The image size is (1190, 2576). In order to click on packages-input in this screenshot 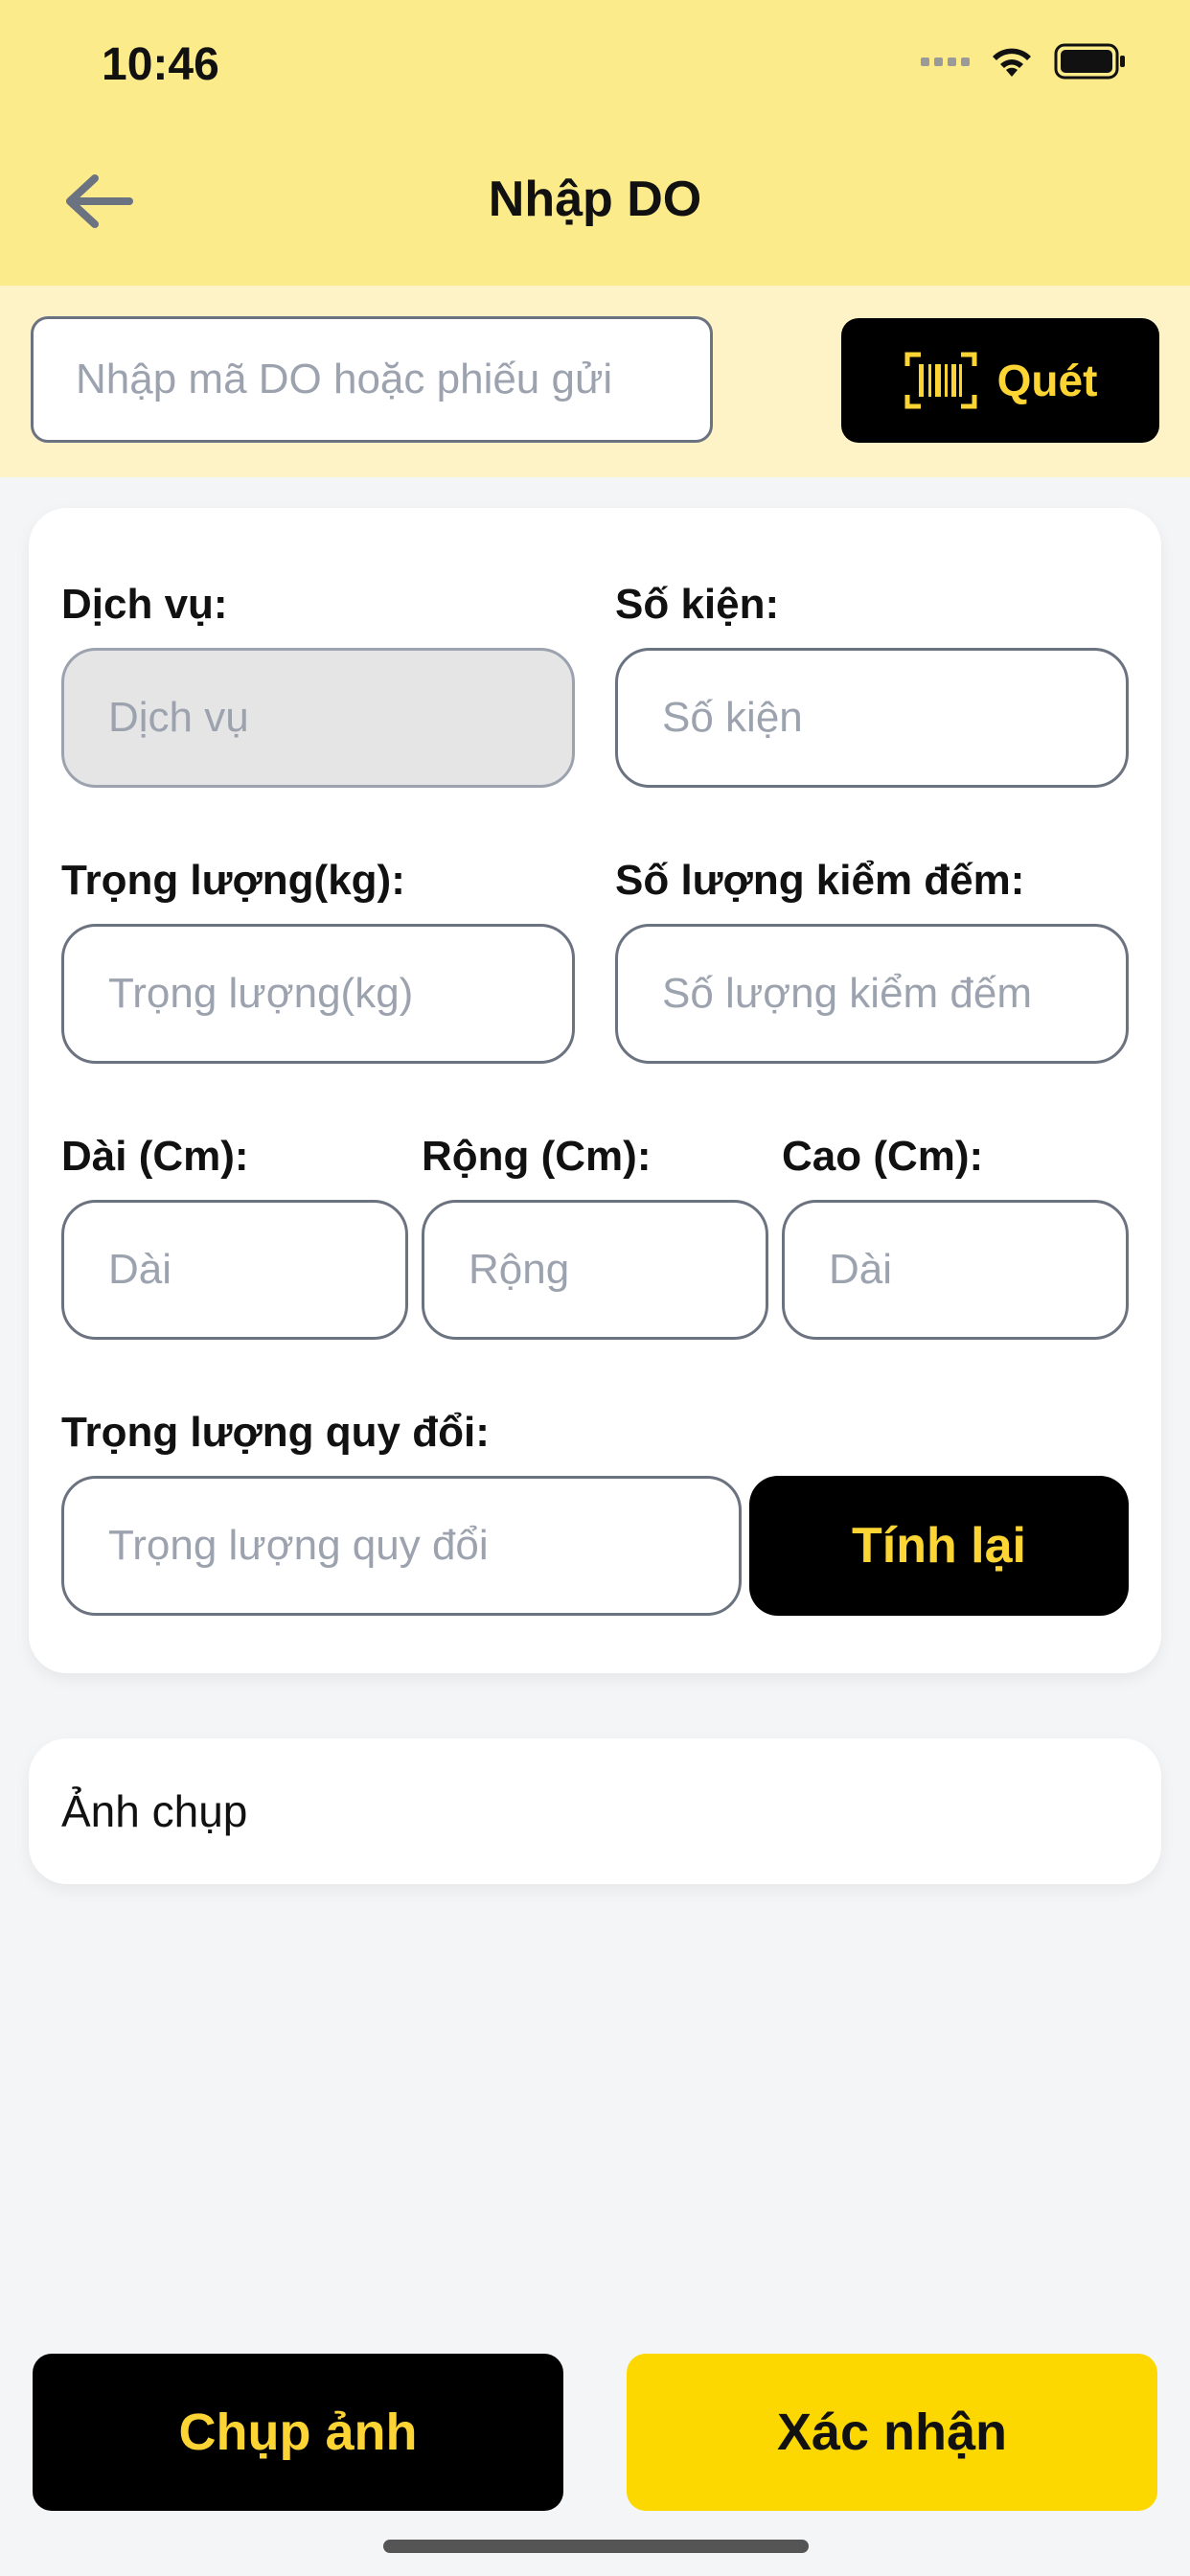, I will do `click(872, 718)`.